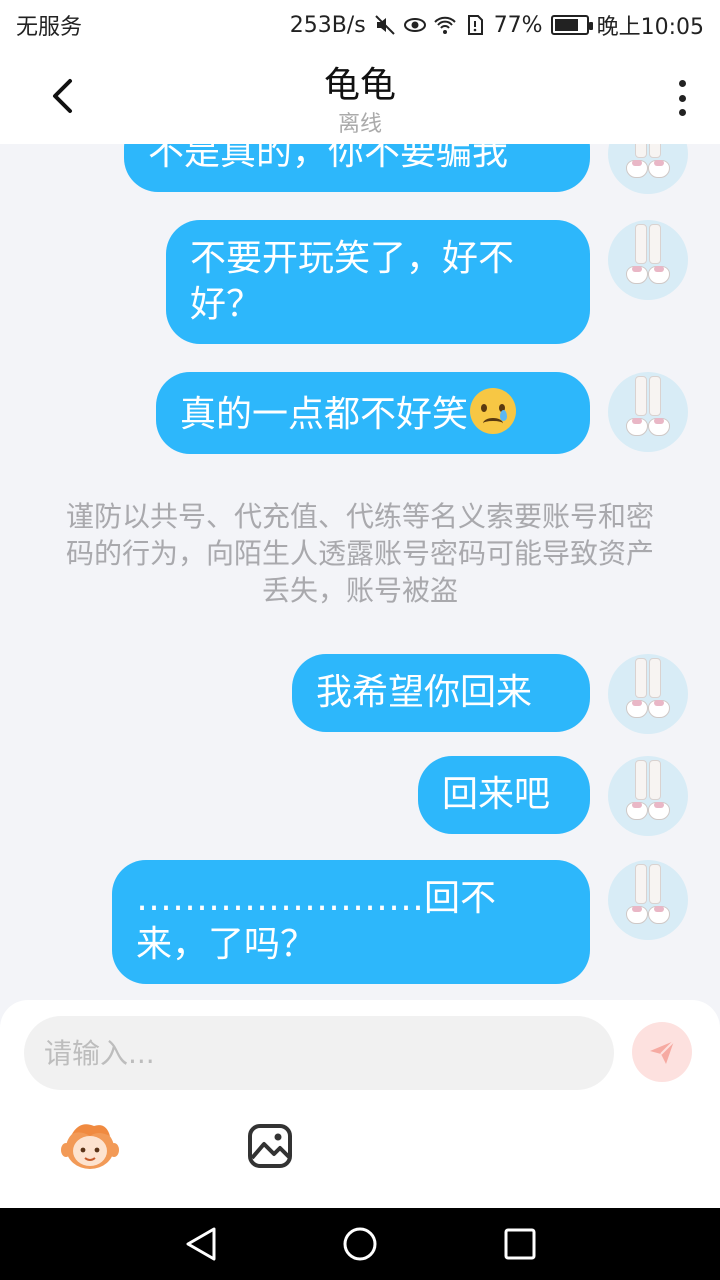 The width and height of the screenshot is (720, 1280). What do you see at coordinates (384, 25) in the screenshot?
I see `mute-icon` at bounding box center [384, 25].